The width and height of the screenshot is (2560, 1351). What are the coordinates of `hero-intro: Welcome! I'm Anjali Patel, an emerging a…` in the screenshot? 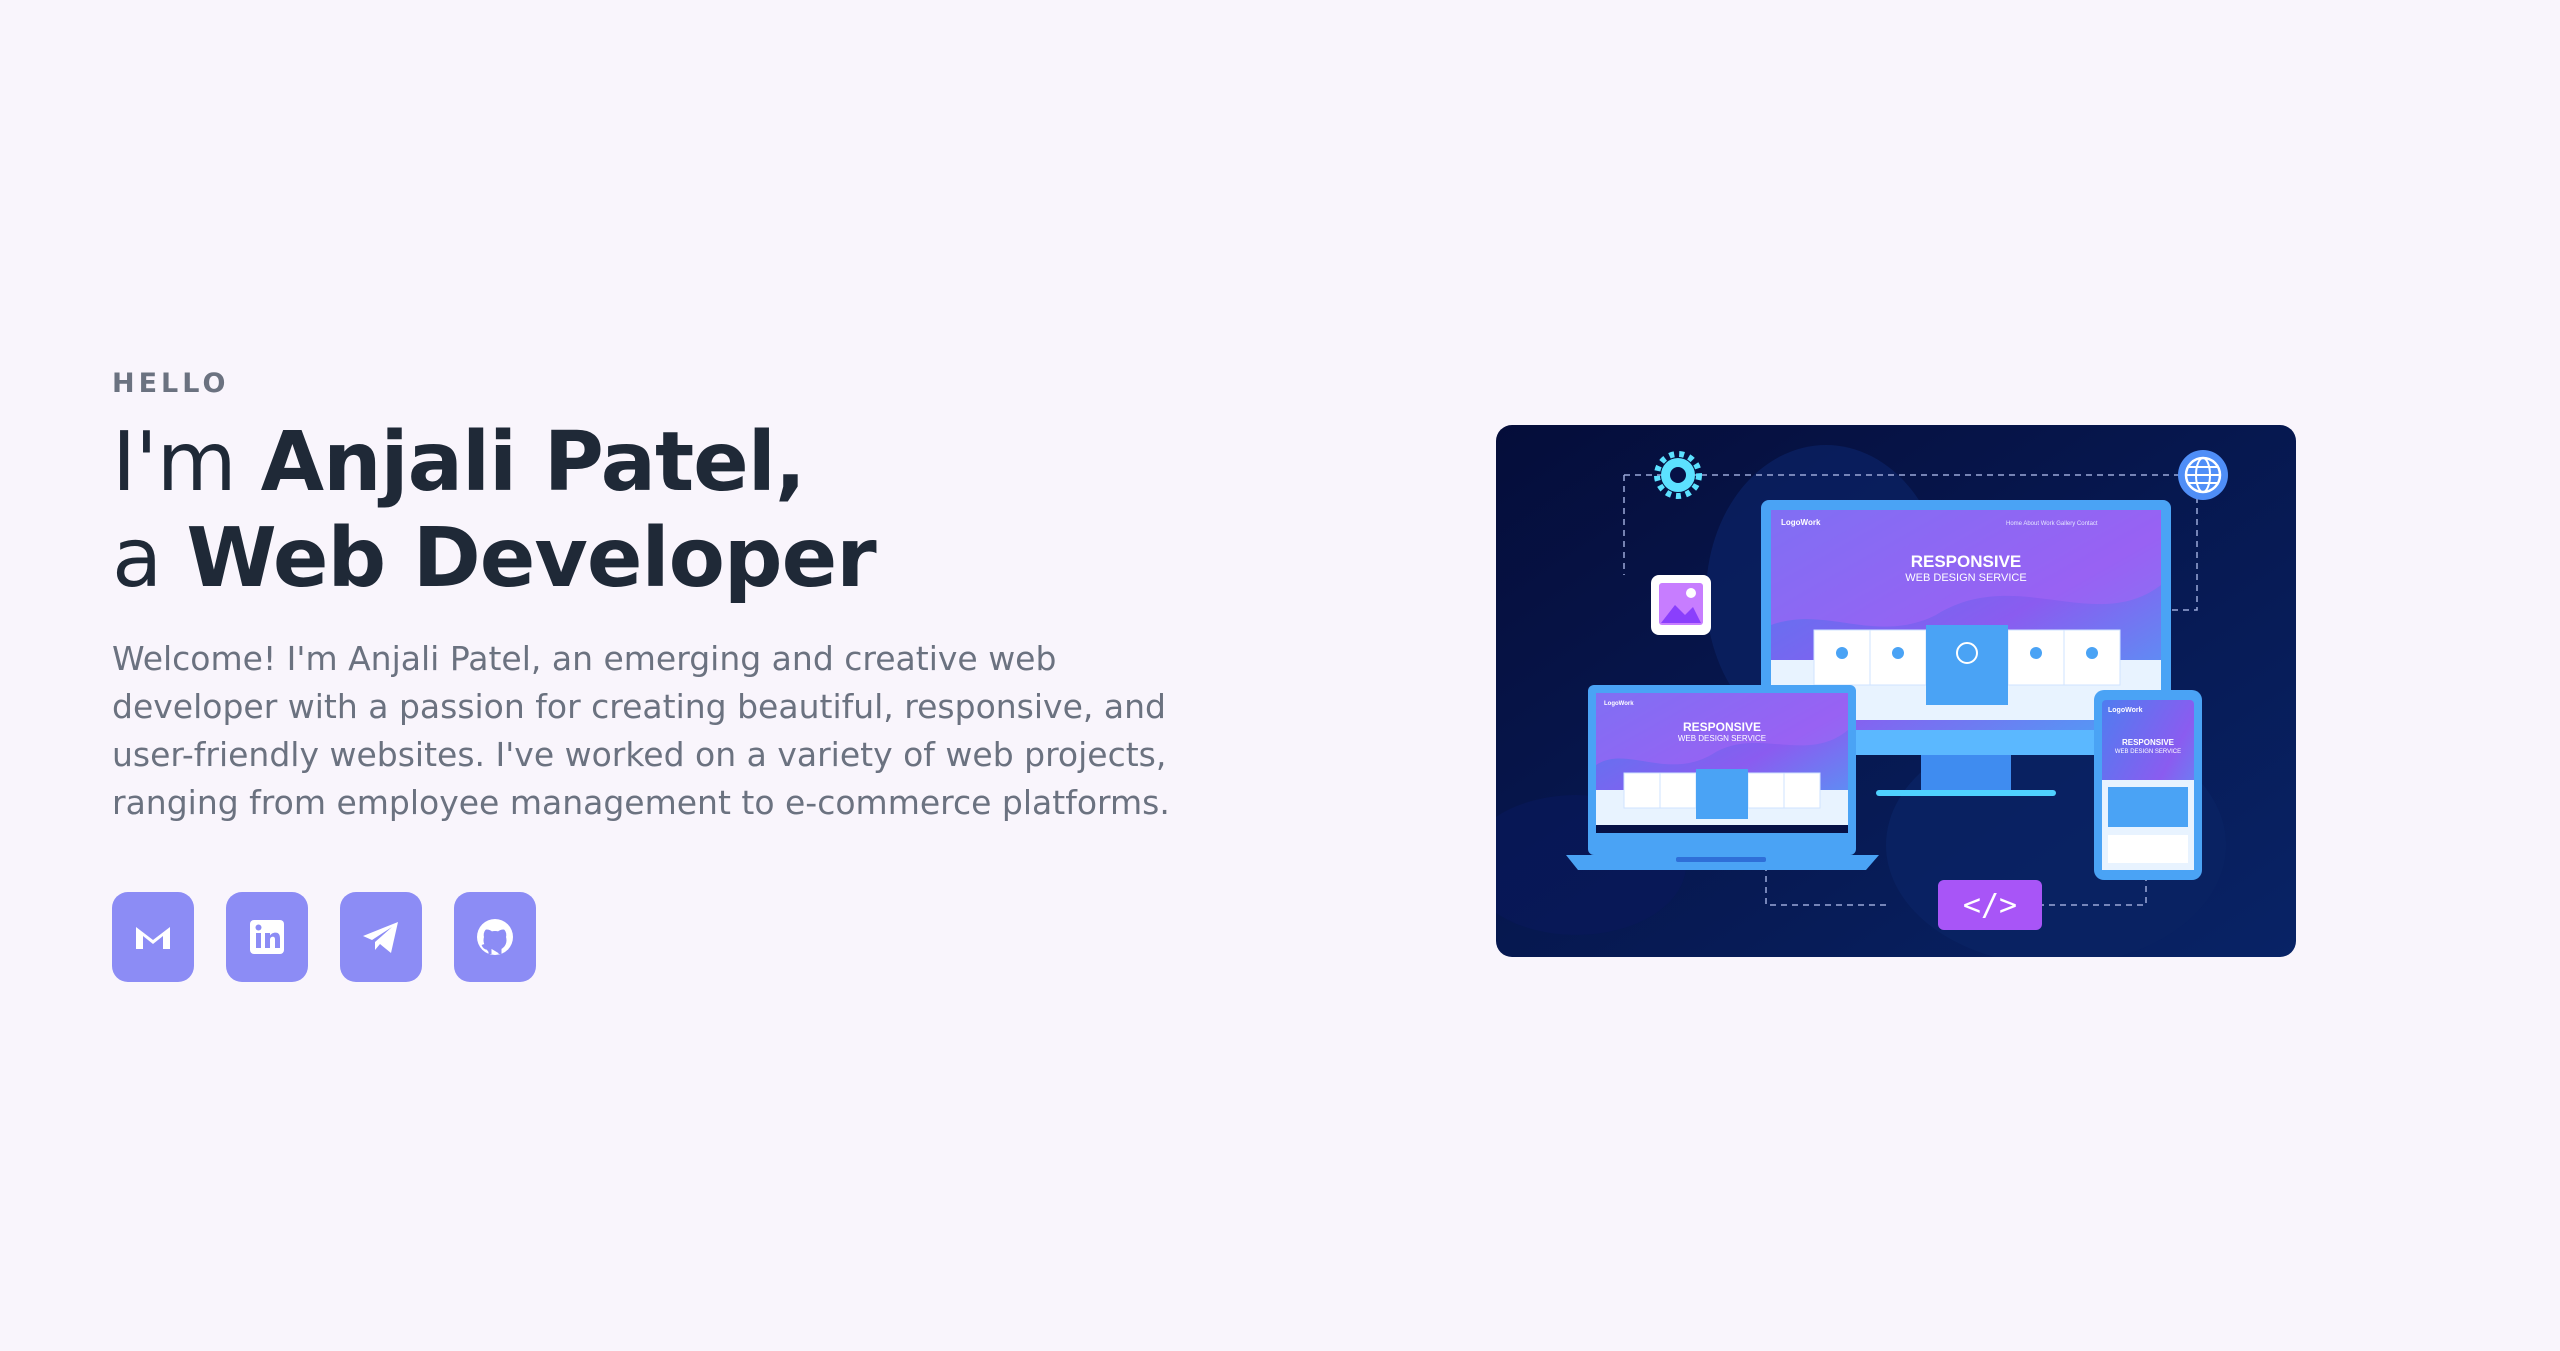 It's located at (641, 730).